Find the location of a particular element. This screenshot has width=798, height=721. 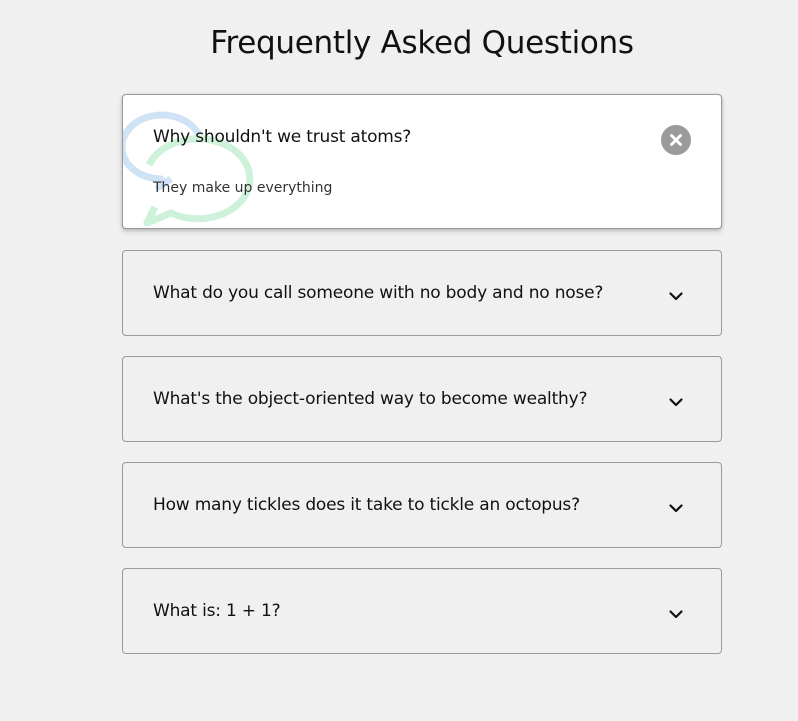

chat-bubbles-icon is located at coordinates (188, 169).